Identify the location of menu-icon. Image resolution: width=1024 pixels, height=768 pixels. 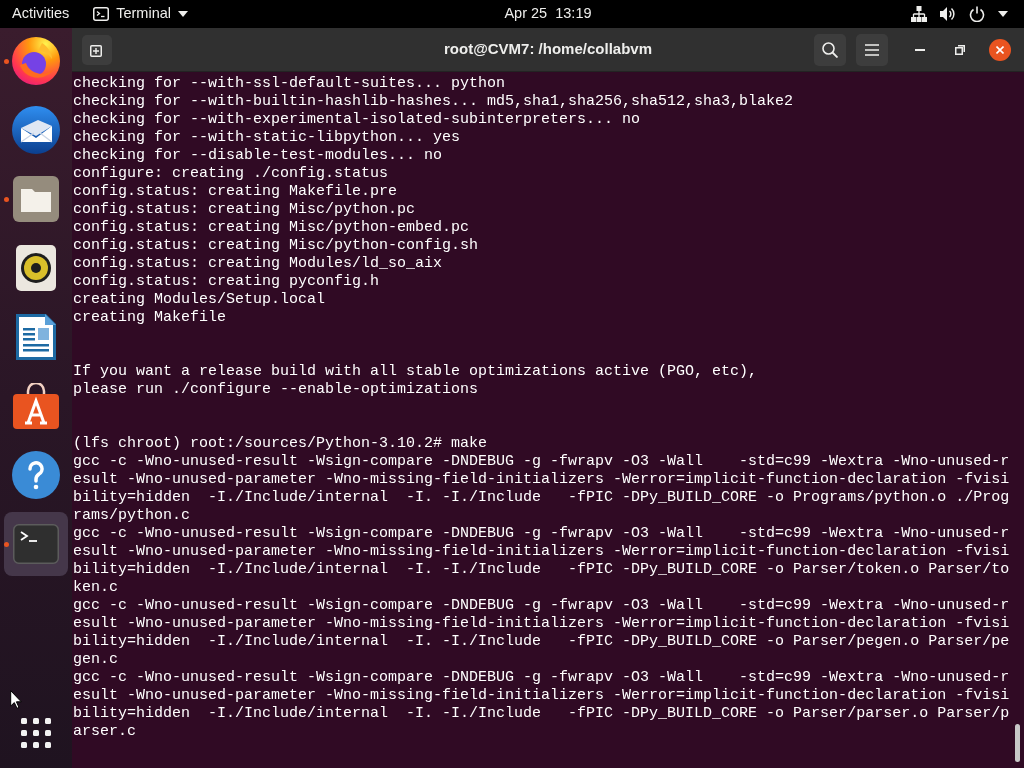
(872, 49).